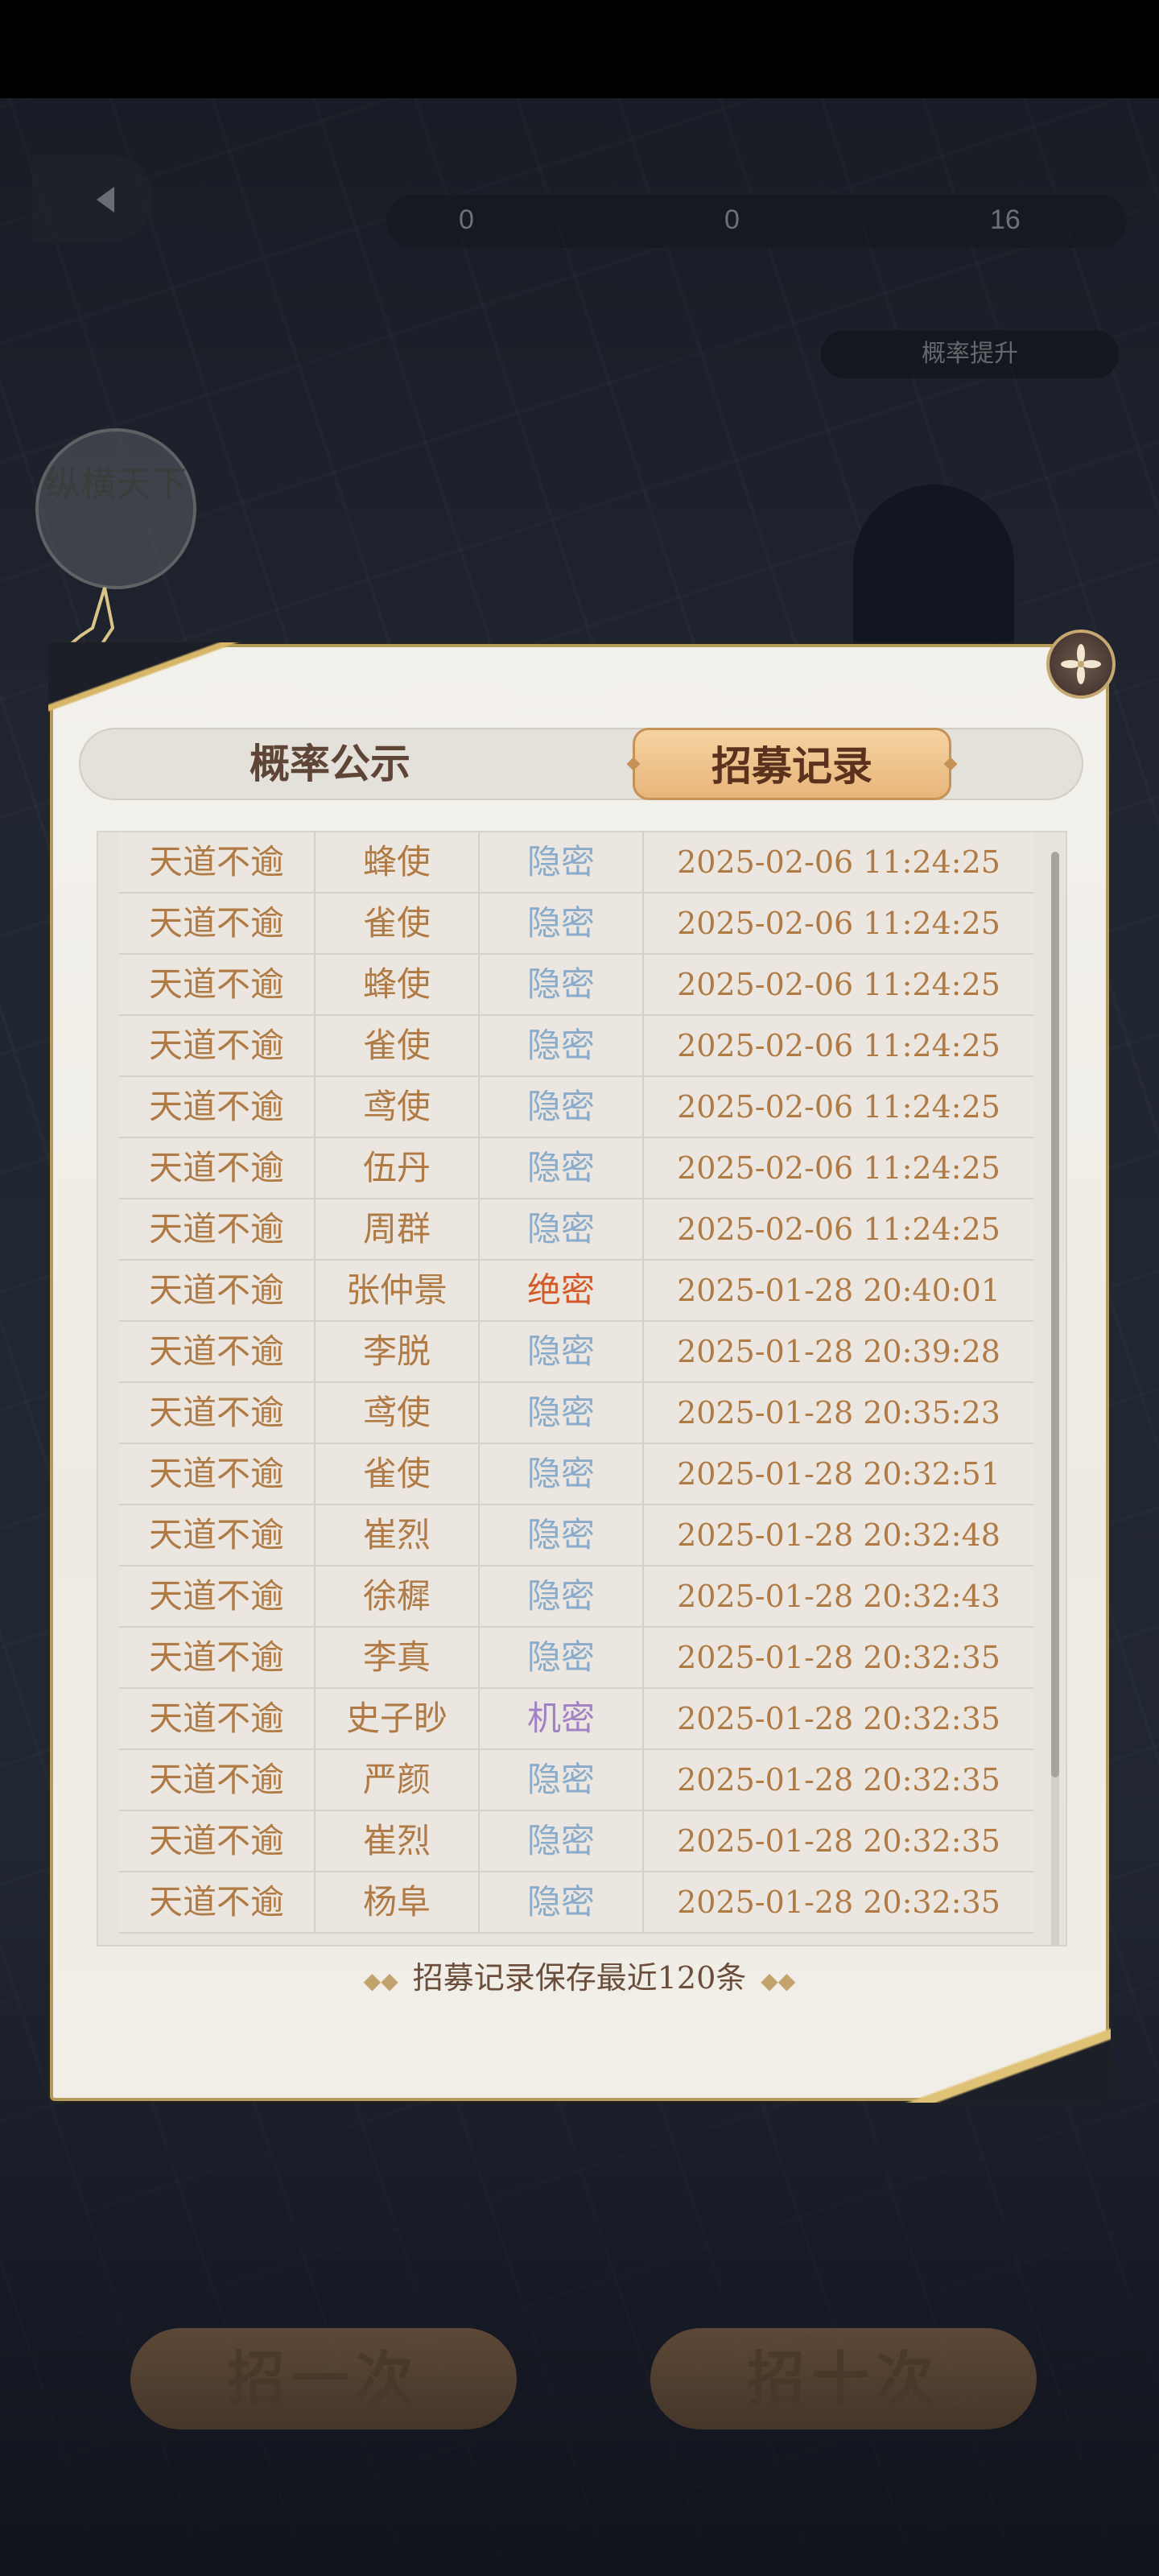 This screenshot has width=1159, height=2576. I want to click on back-button, so click(92, 199).